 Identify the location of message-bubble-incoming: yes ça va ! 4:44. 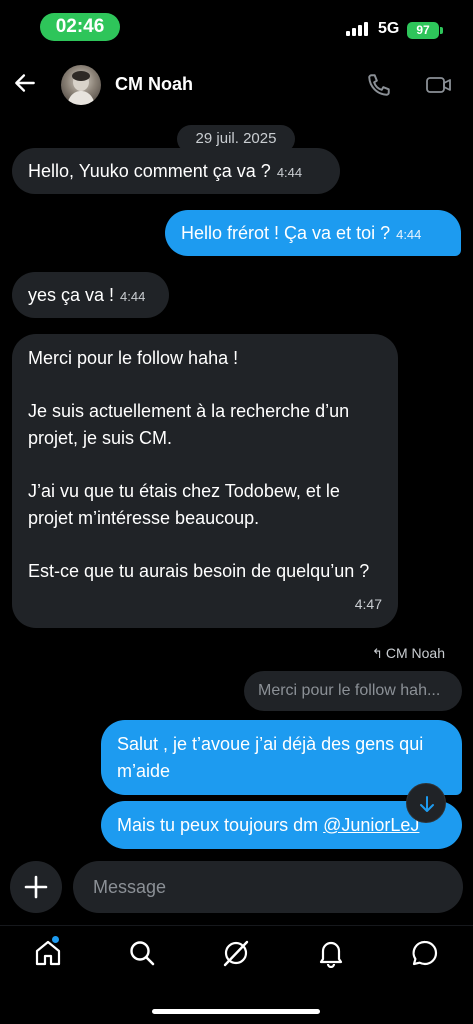
(90, 295).